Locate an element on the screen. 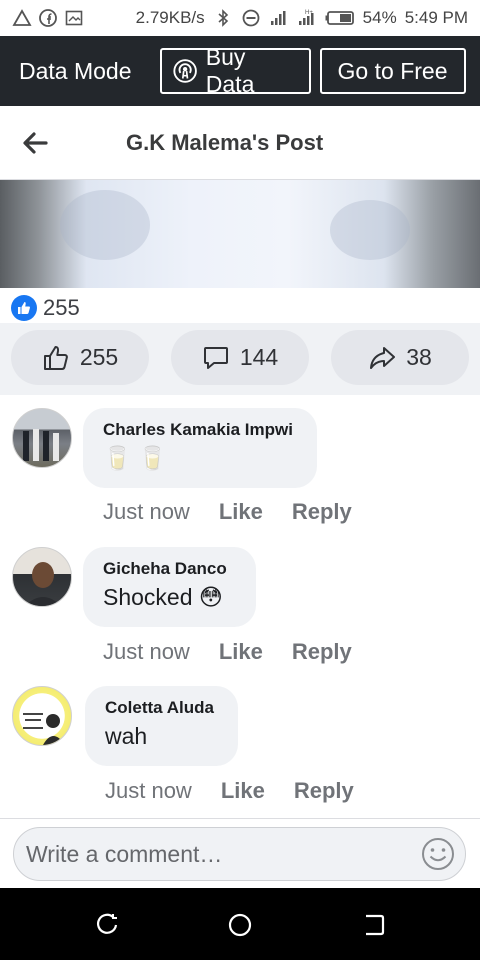 The width and height of the screenshot is (480, 960). share-button: 38 is located at coordinates (400, 357).